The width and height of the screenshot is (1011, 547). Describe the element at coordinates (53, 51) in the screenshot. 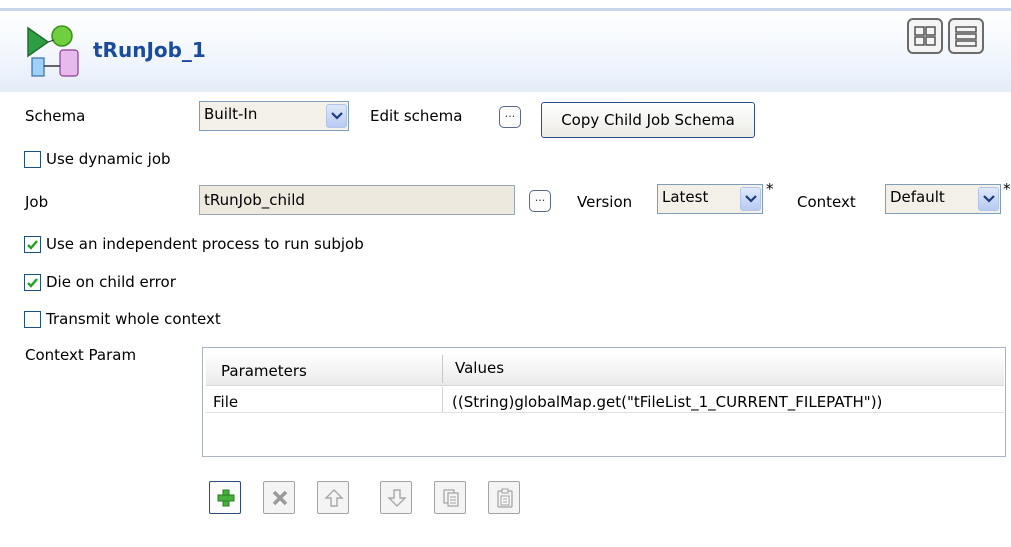

I see `run-job-component-icon` at that location.